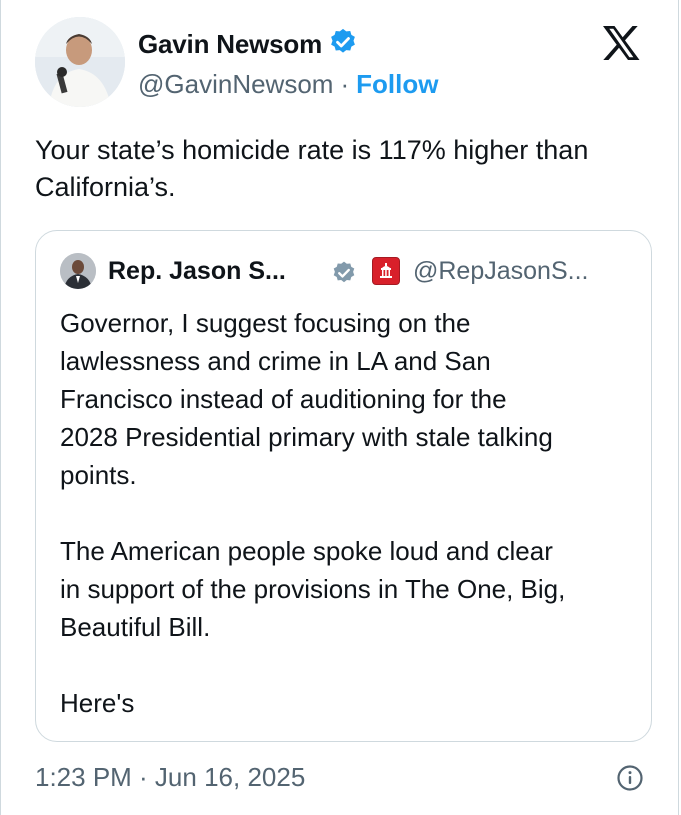  Describe the element at coordinates (397, 84) in the screenshot. I see `follow-button: Follow` at that location.